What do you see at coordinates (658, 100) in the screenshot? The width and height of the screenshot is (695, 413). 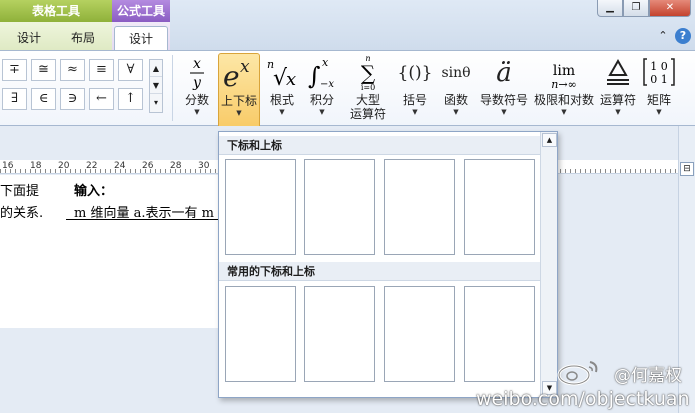 I see `matrix-label: 矩阵` at bounding box center [658, 100].